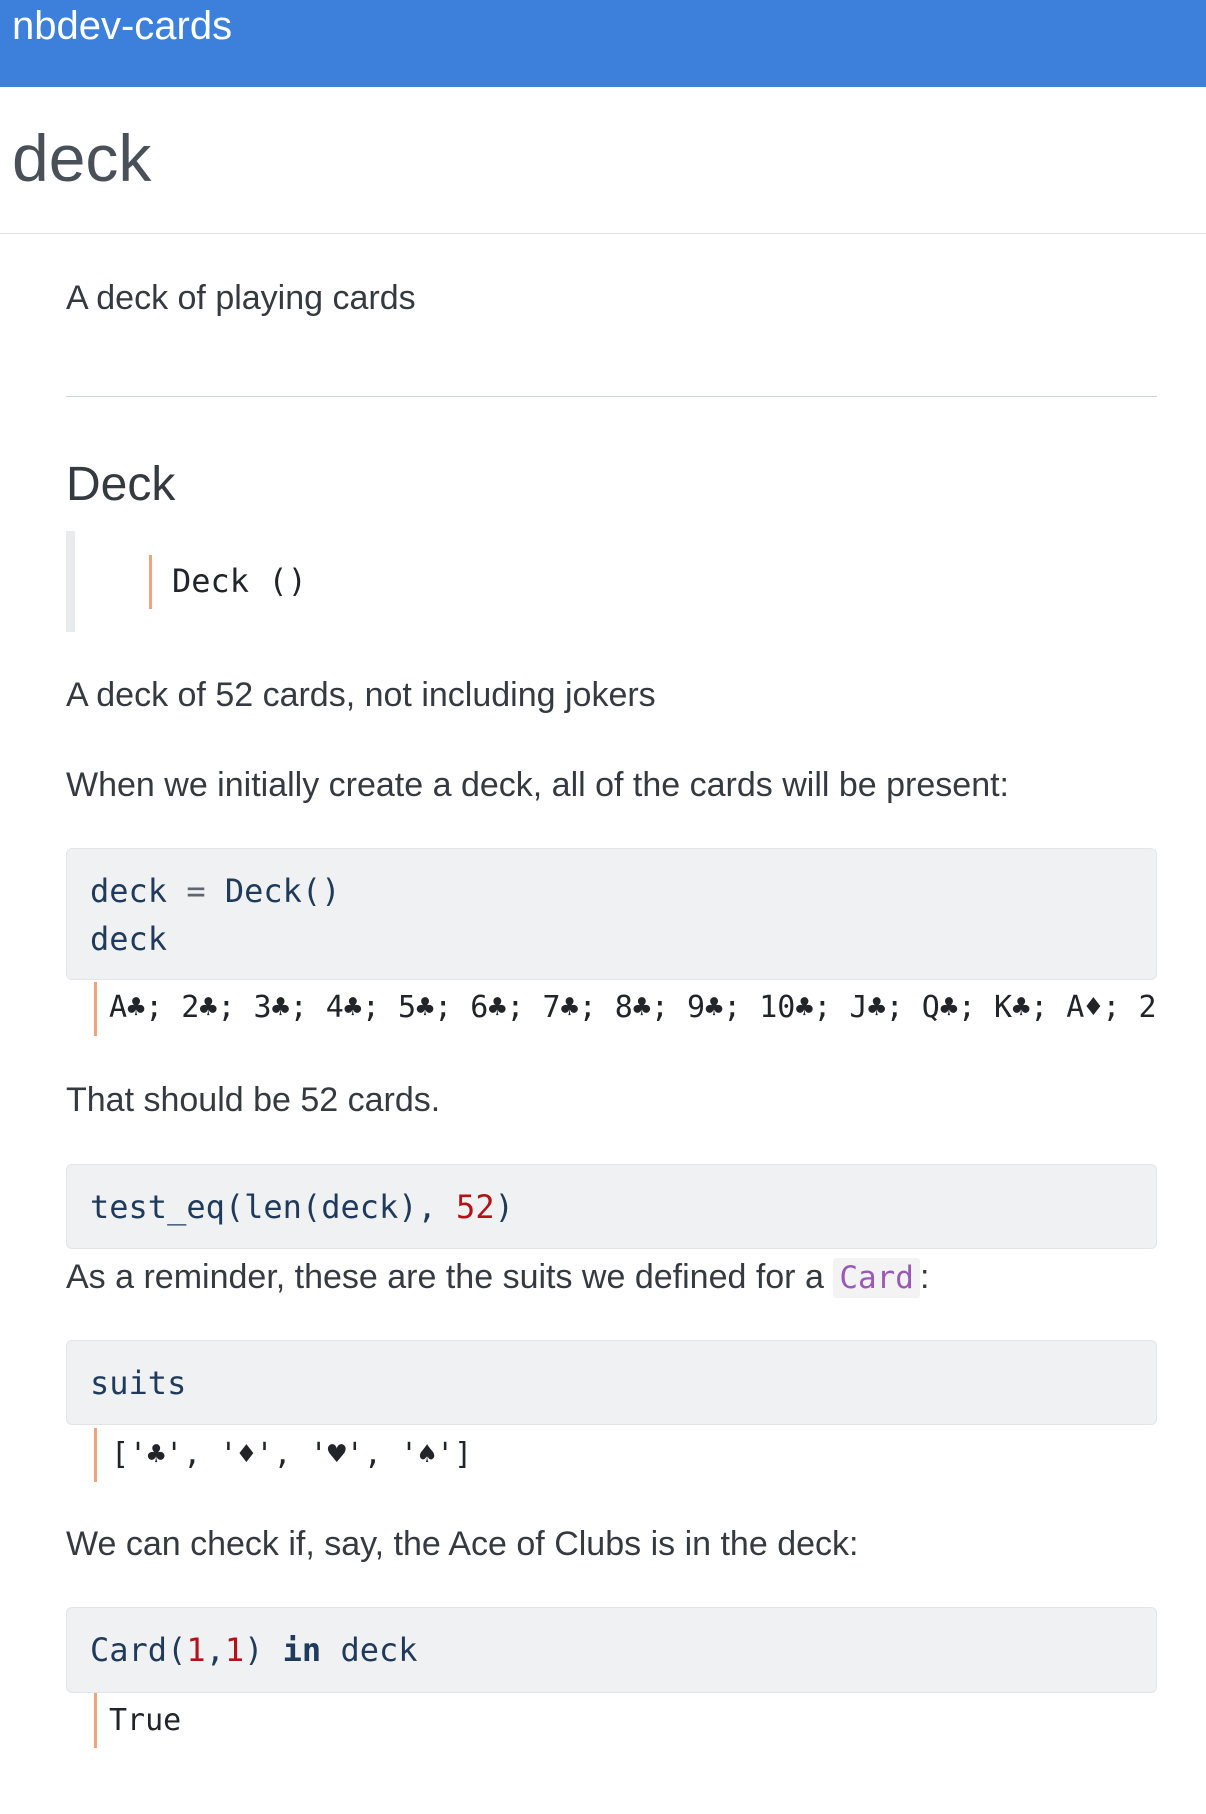 This screenshot has height=1814, width=1206. What do you see at coordinates (625, 1455) in the screenshot?
I see `output-suits: ['♣', '♦', '♥', '♠']` at bounding box center [625, 1455].